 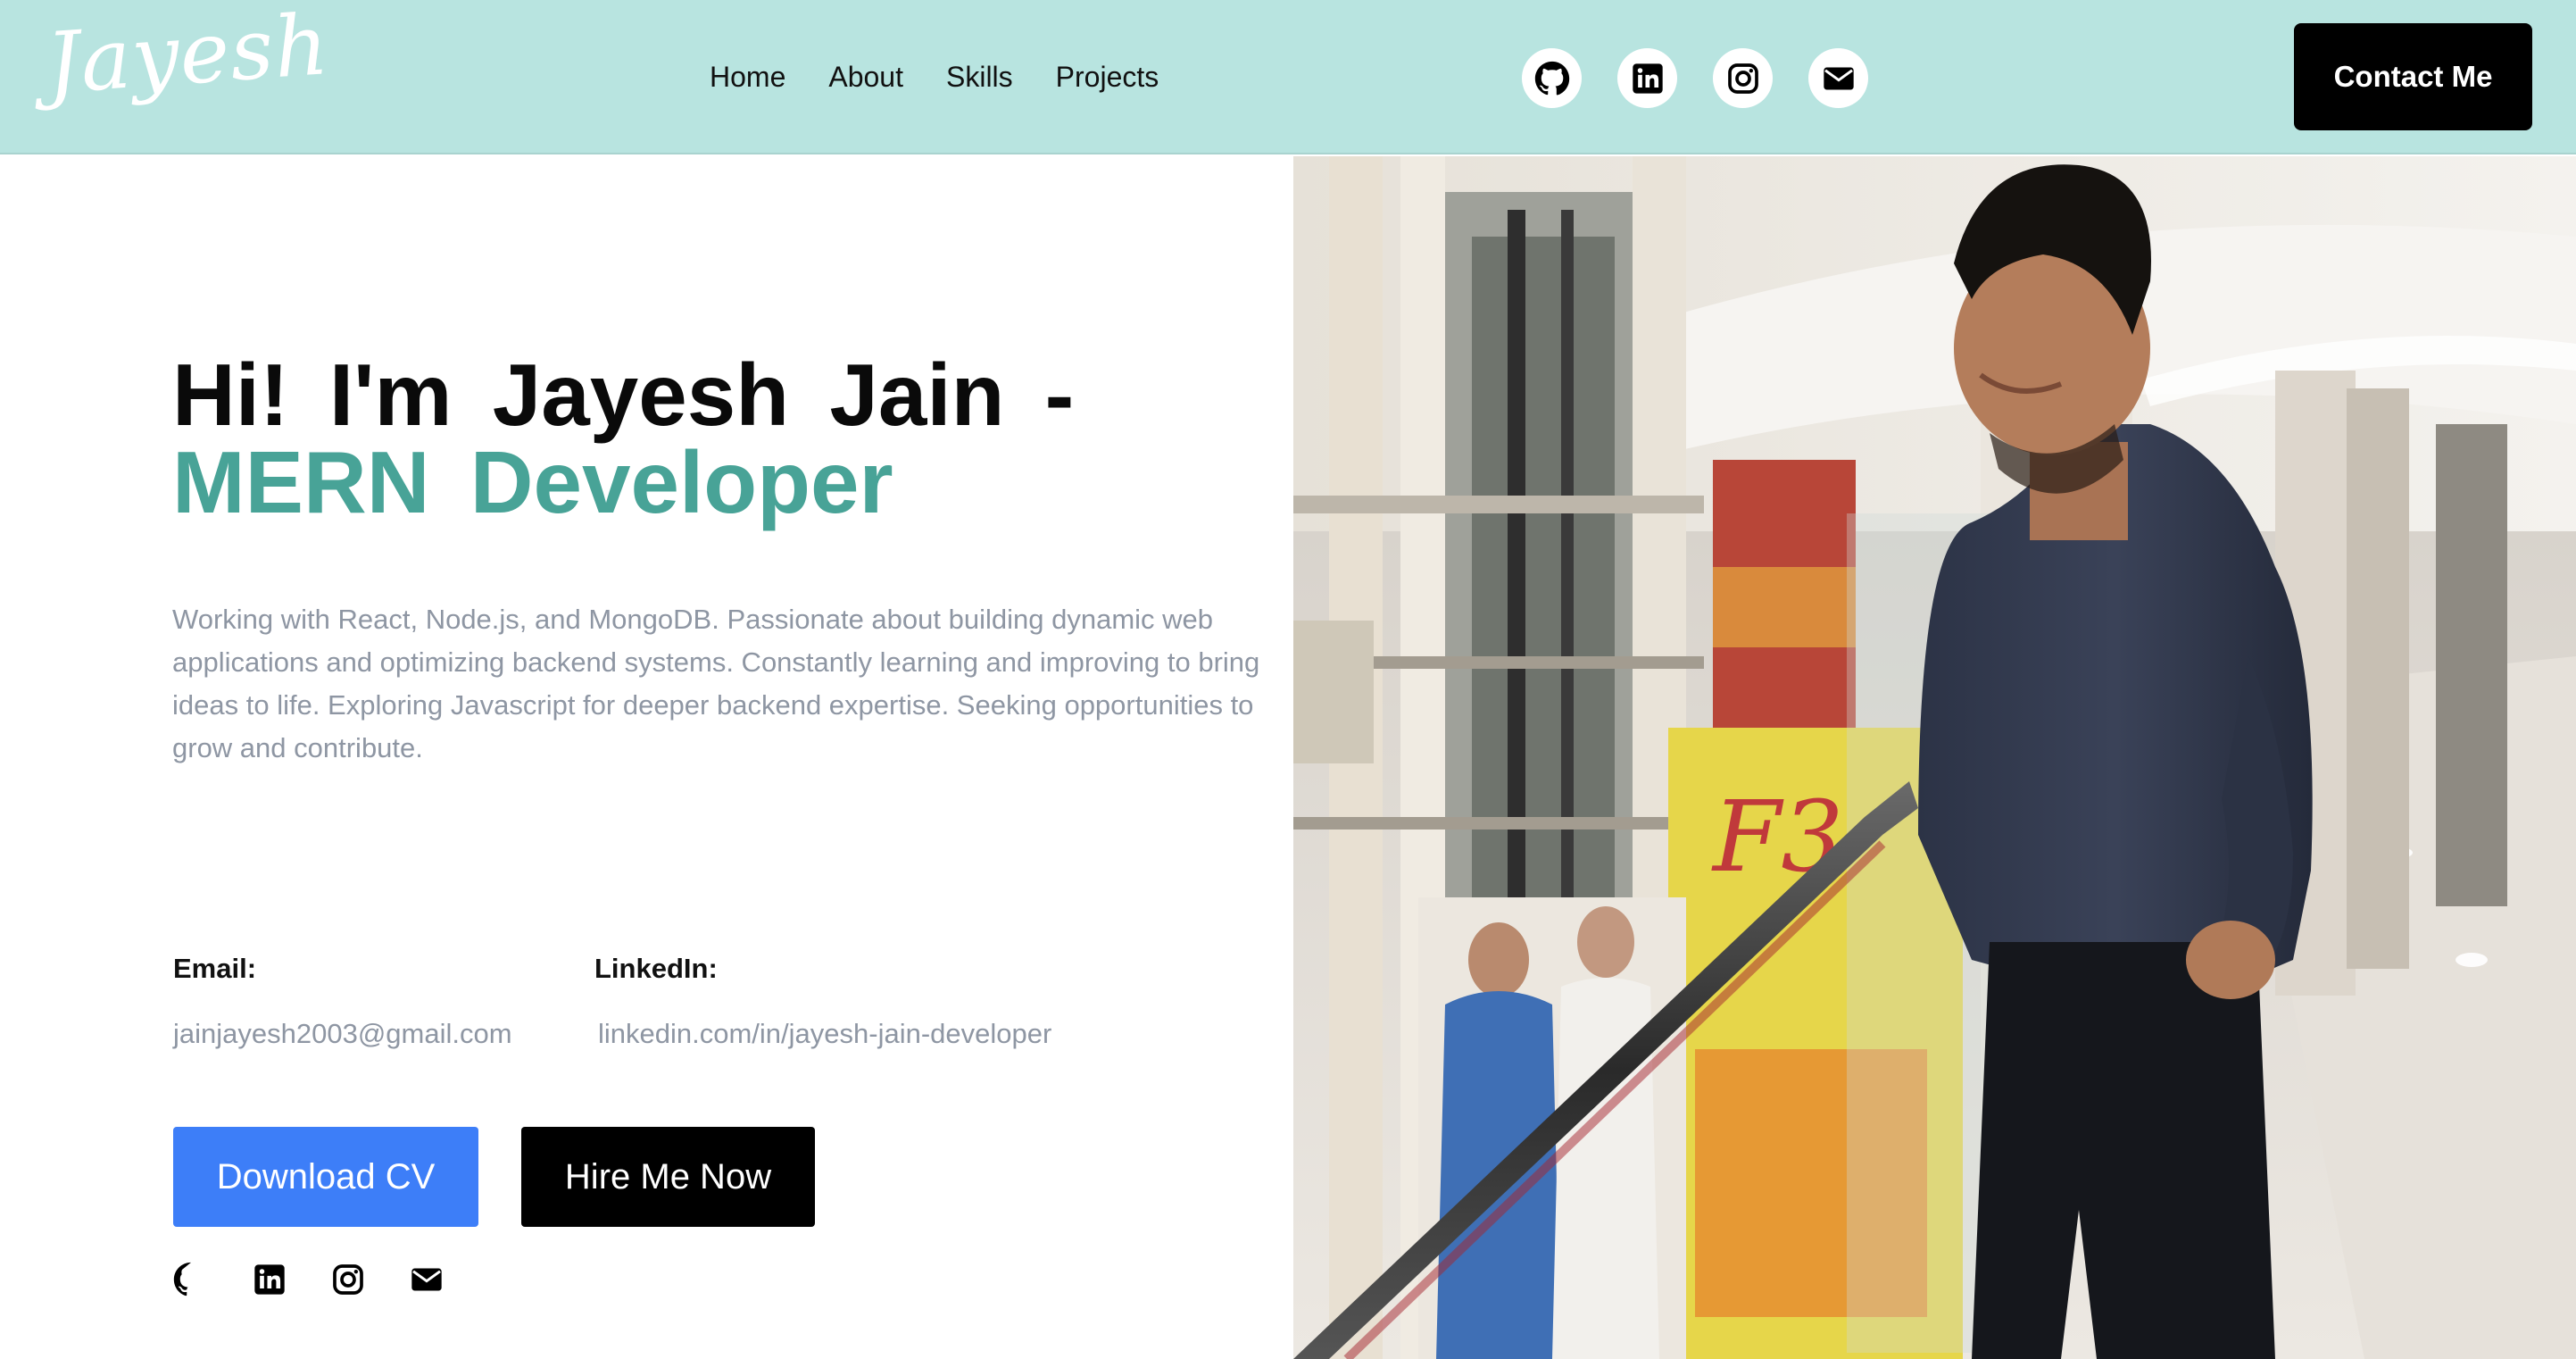 What do you see at coordinates (866, 77) in the screenshot?
I see `nav-link-about: About` at bounding box center [866, 77].